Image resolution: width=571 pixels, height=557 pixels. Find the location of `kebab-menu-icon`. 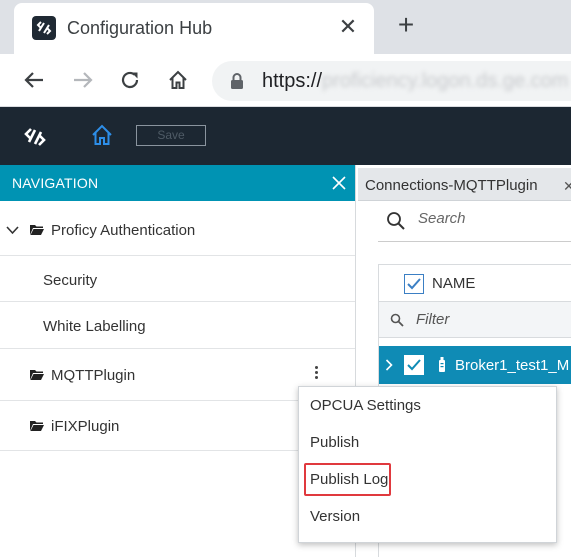

kebab-menu-icon is located at coordinates (316, 375).